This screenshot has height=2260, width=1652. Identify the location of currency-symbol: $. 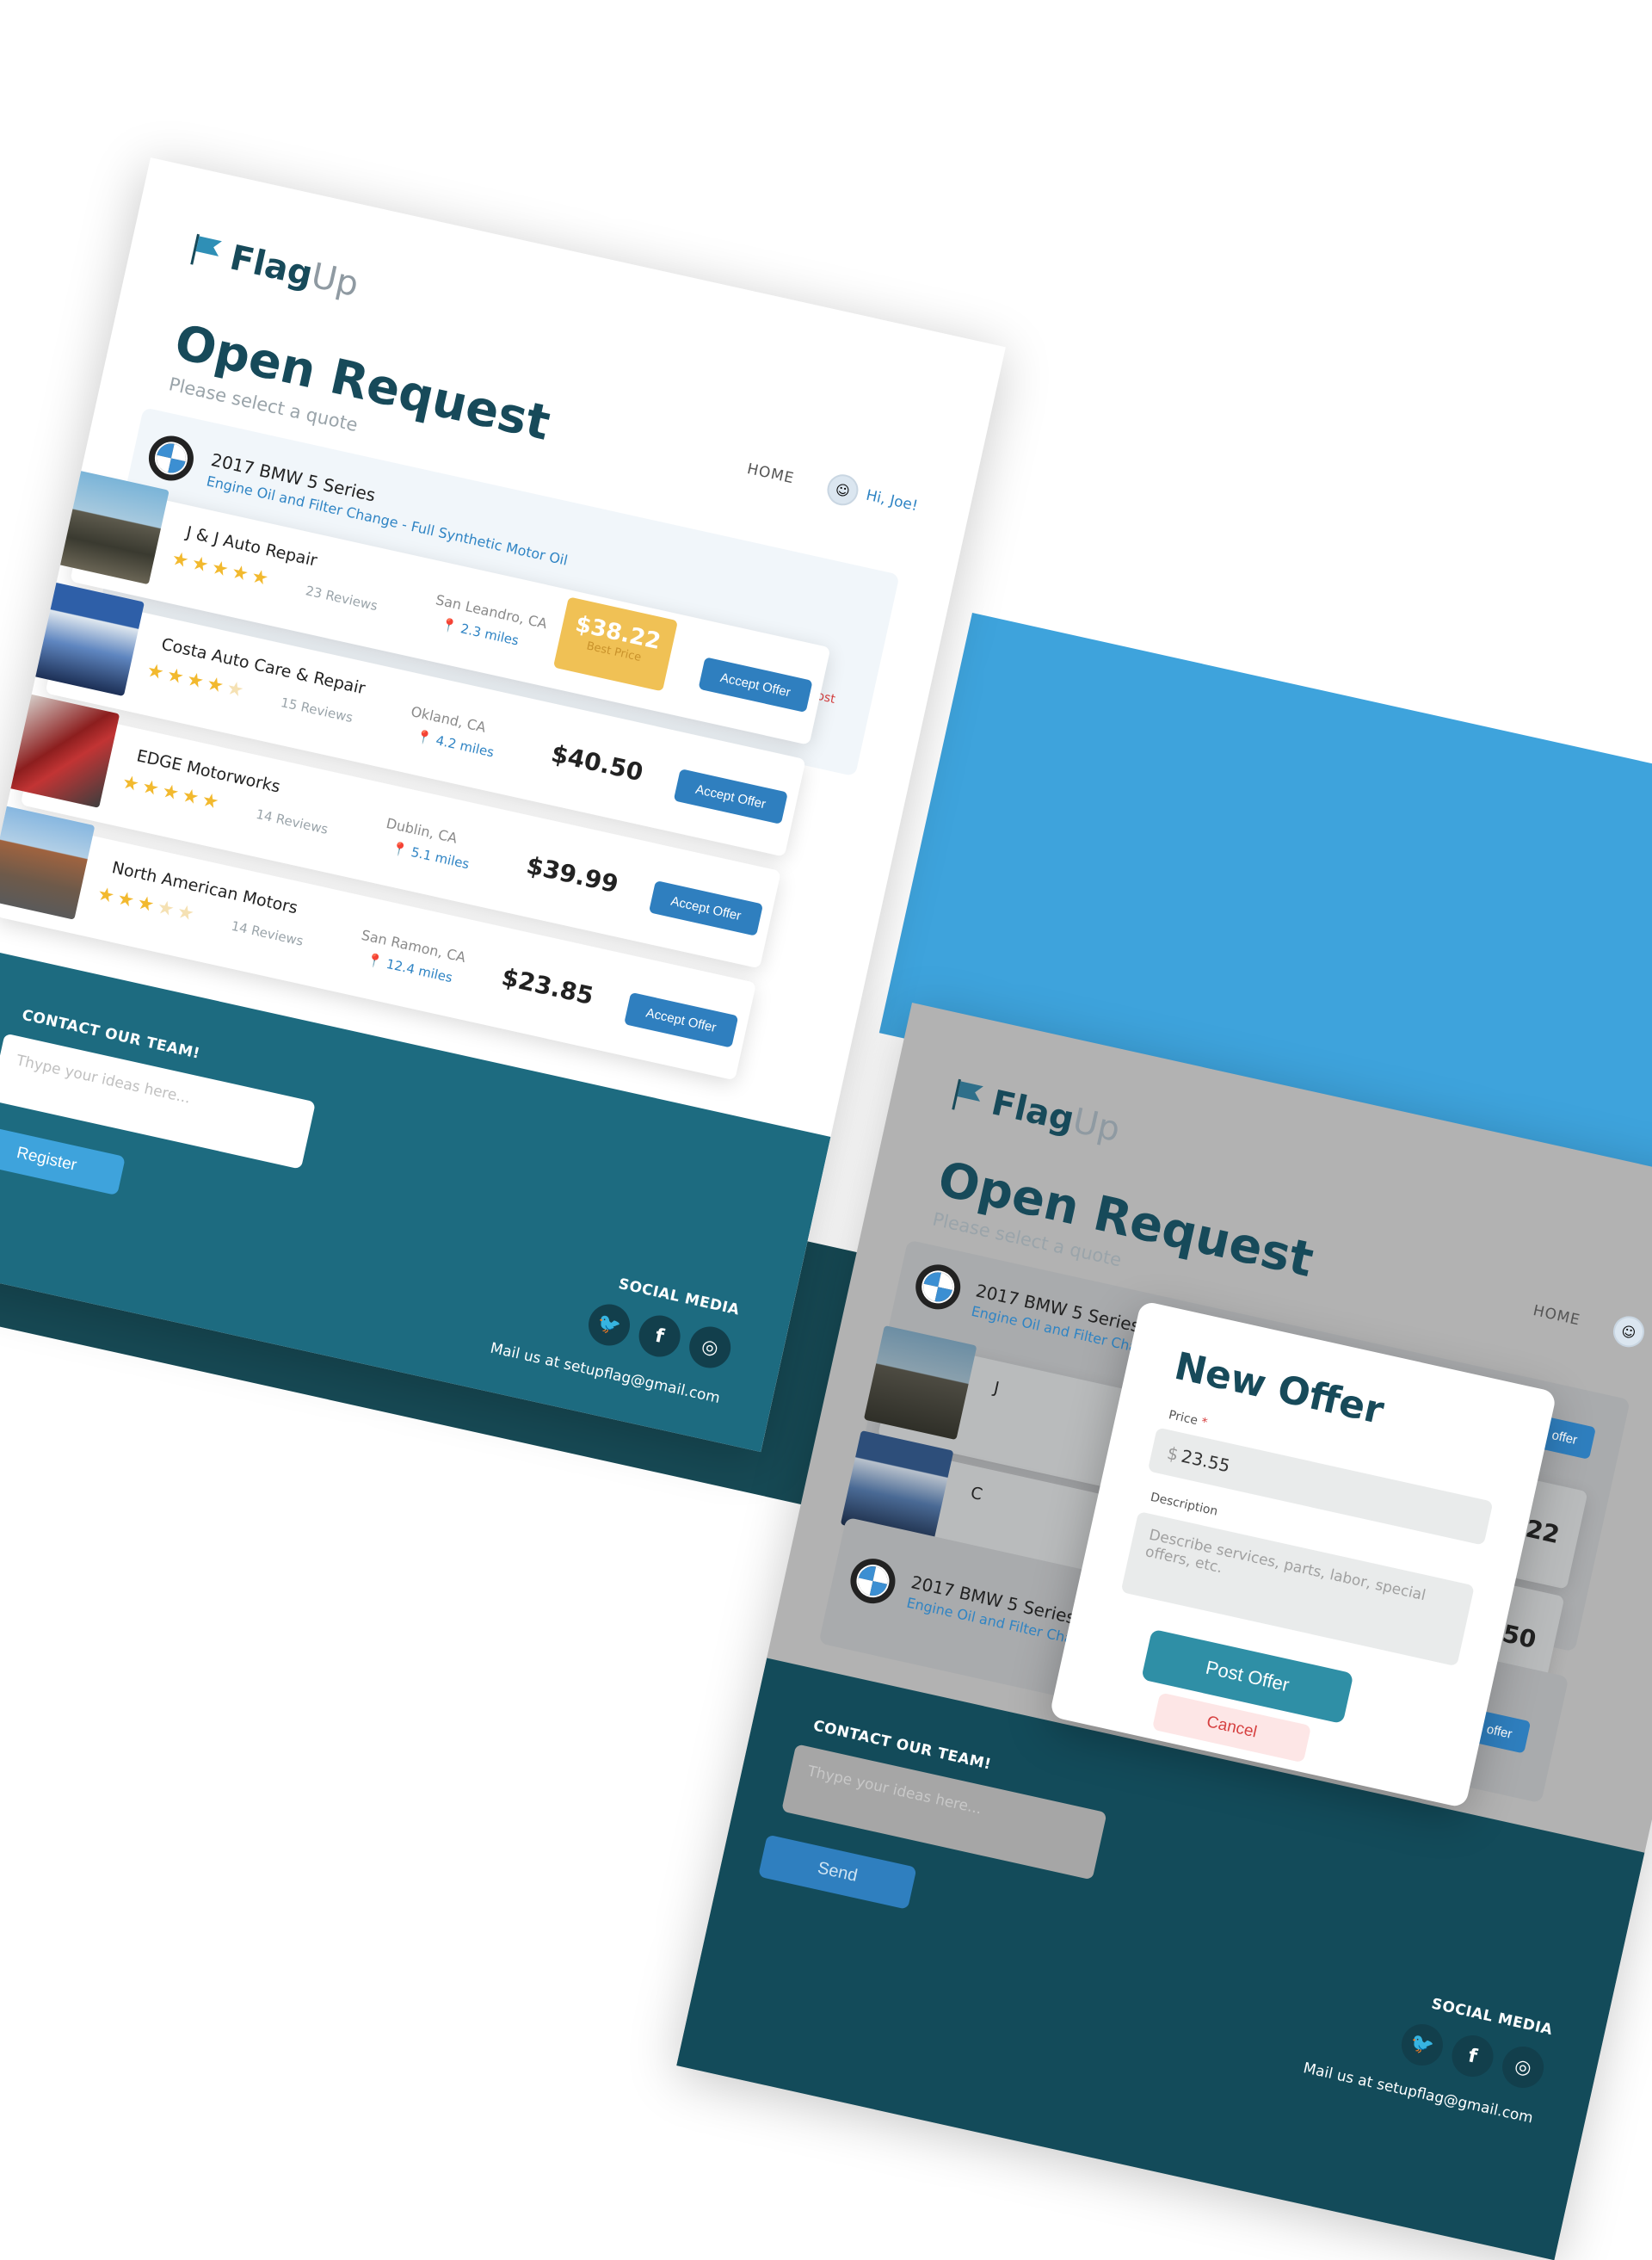
(1172, 1454).